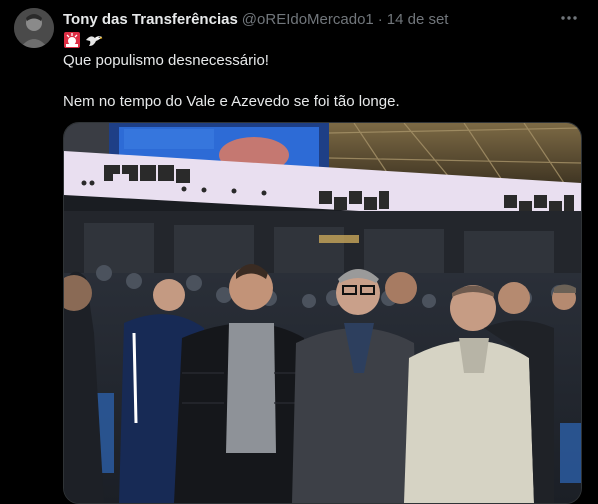  I want to click on author-avatar, so click(34, 28).